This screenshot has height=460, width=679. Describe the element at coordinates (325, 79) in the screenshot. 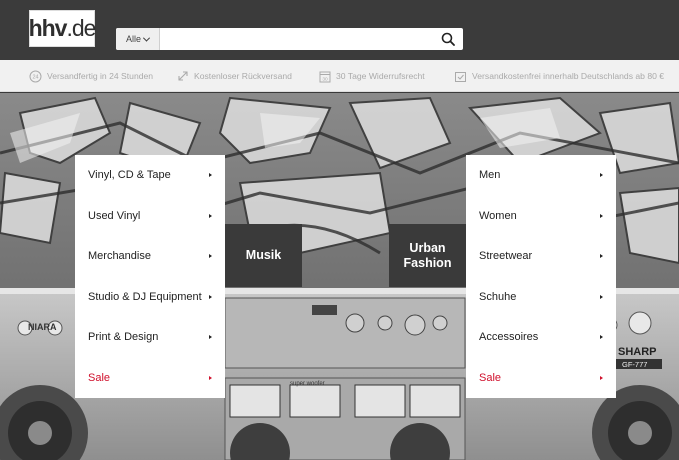

I see `svg-text: 30` at that location.